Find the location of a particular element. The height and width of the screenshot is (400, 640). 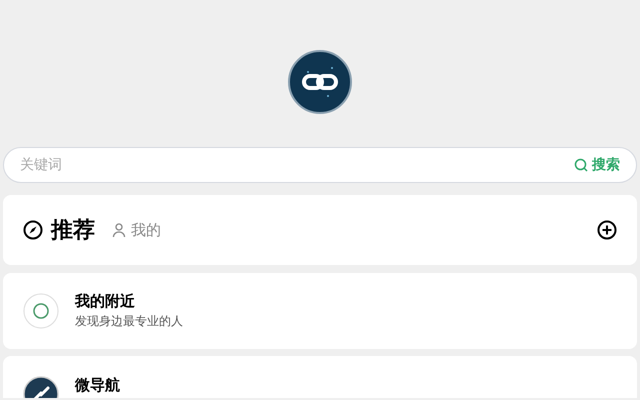

item-subtitle: 发现身边最专业的人 is located at coordinates (129, 321).